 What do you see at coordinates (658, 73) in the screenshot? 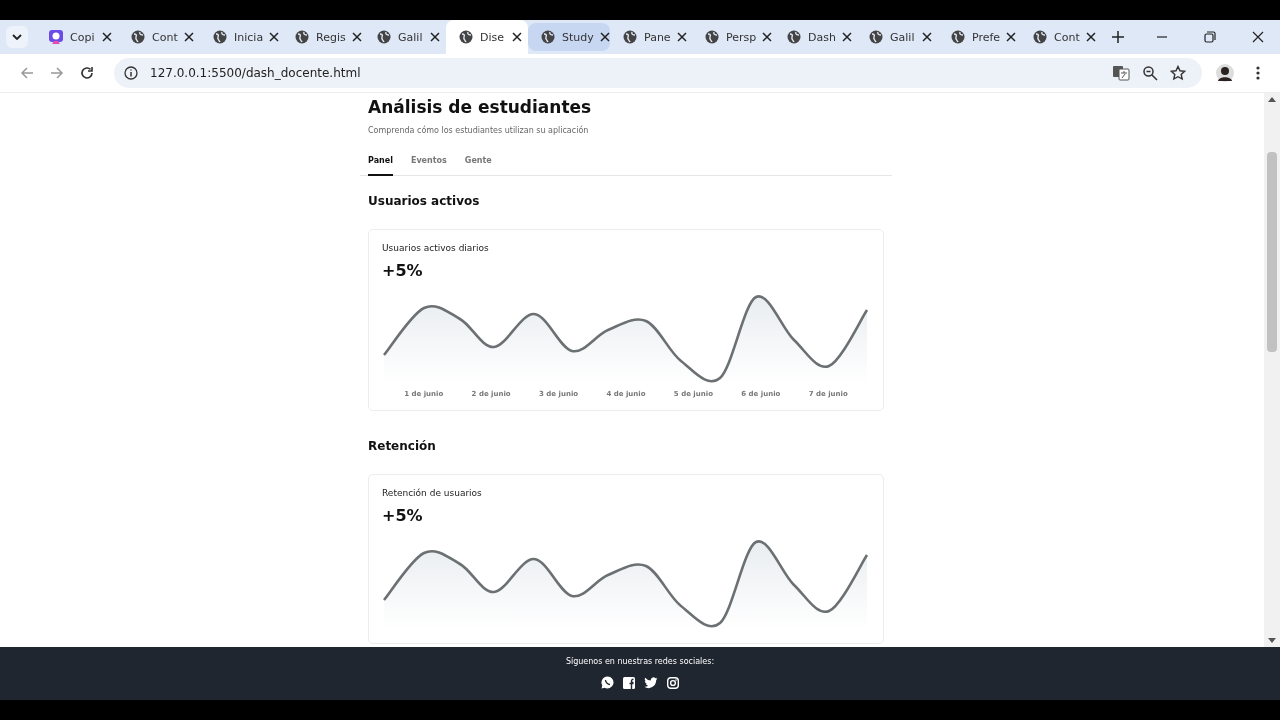
I see `address-bar: 127.0.0.1:5500/dash_docente.html` at bounding box center [658, 73].